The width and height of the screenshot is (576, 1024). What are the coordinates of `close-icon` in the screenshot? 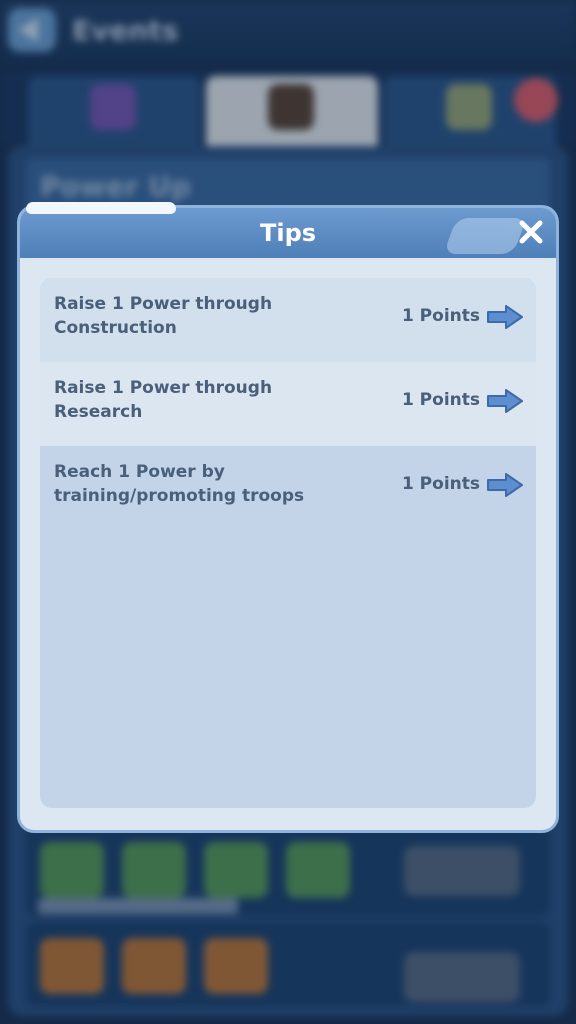 It's located at (531, 232).